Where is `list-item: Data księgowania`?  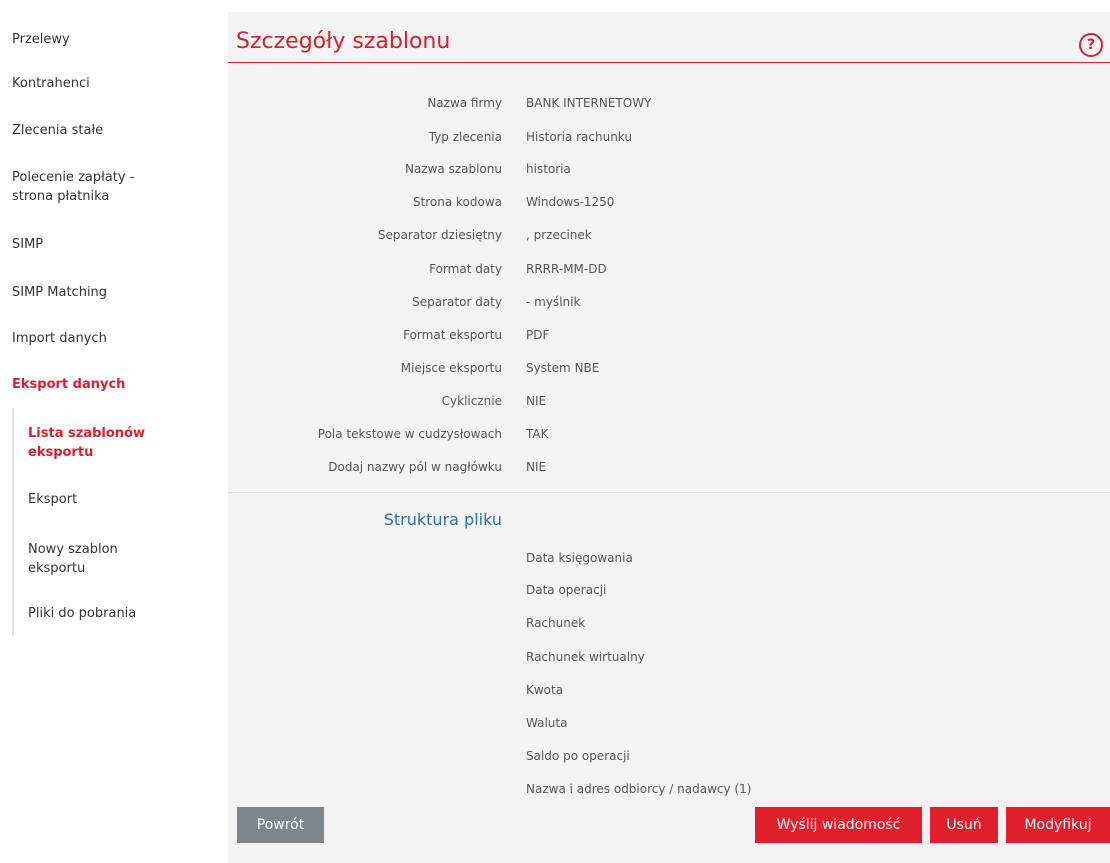
list-item: Data księgowania is located at coordinates (579, 558).